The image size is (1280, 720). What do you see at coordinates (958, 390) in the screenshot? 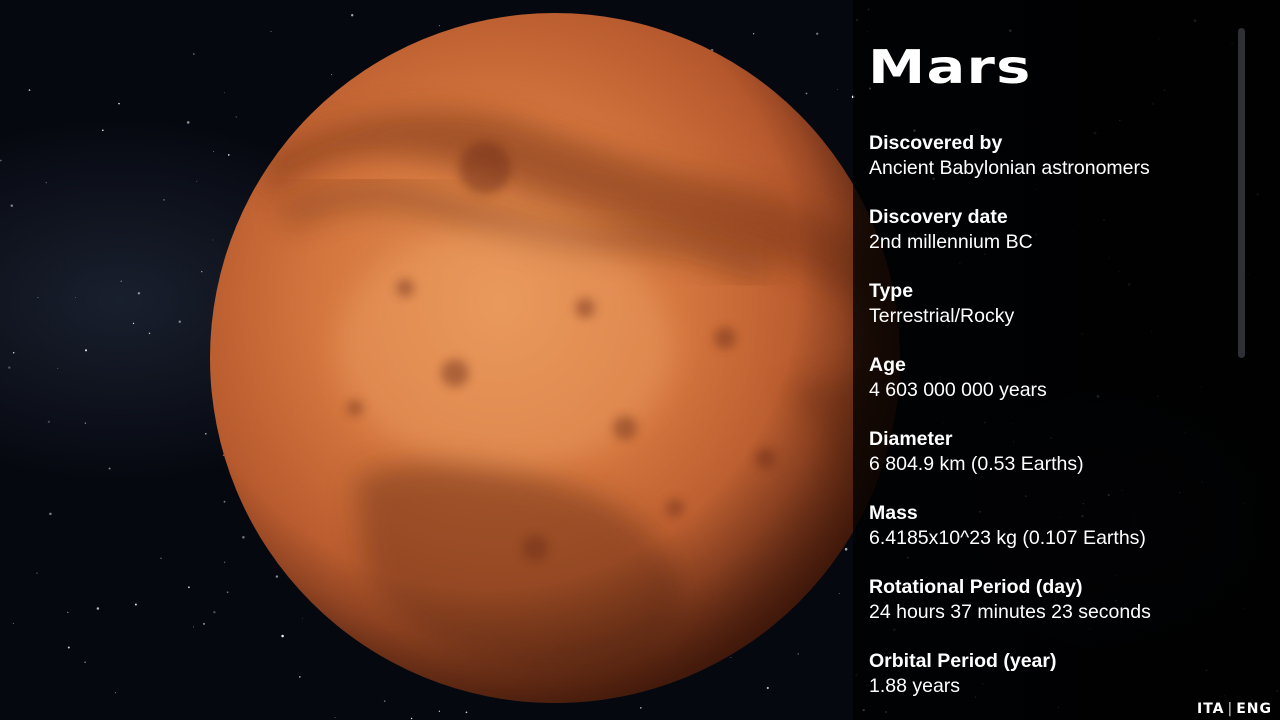
I see `fact-value: 4 603 000 000 years` at bounding box center [958, 390].